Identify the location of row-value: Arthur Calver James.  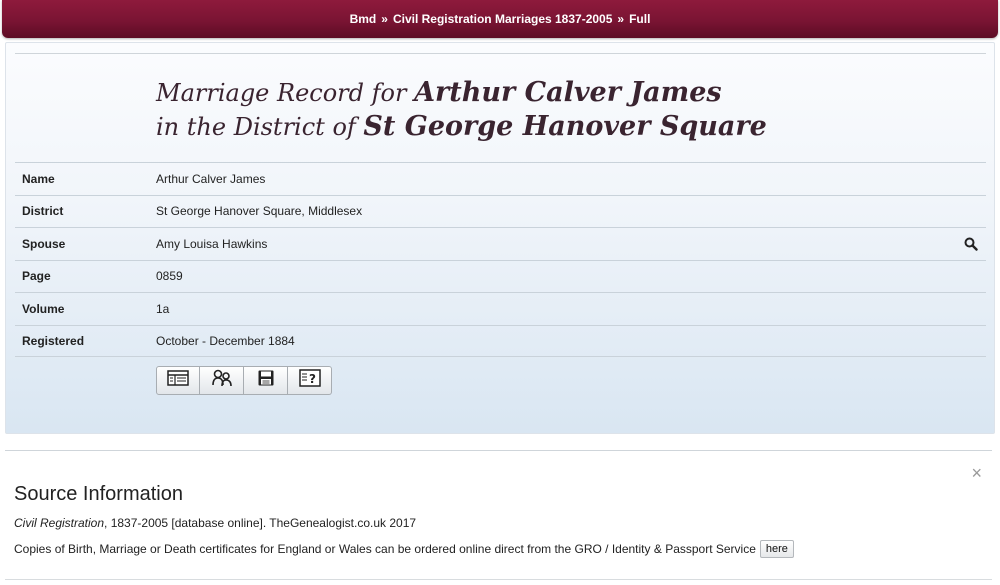
(211, 178).